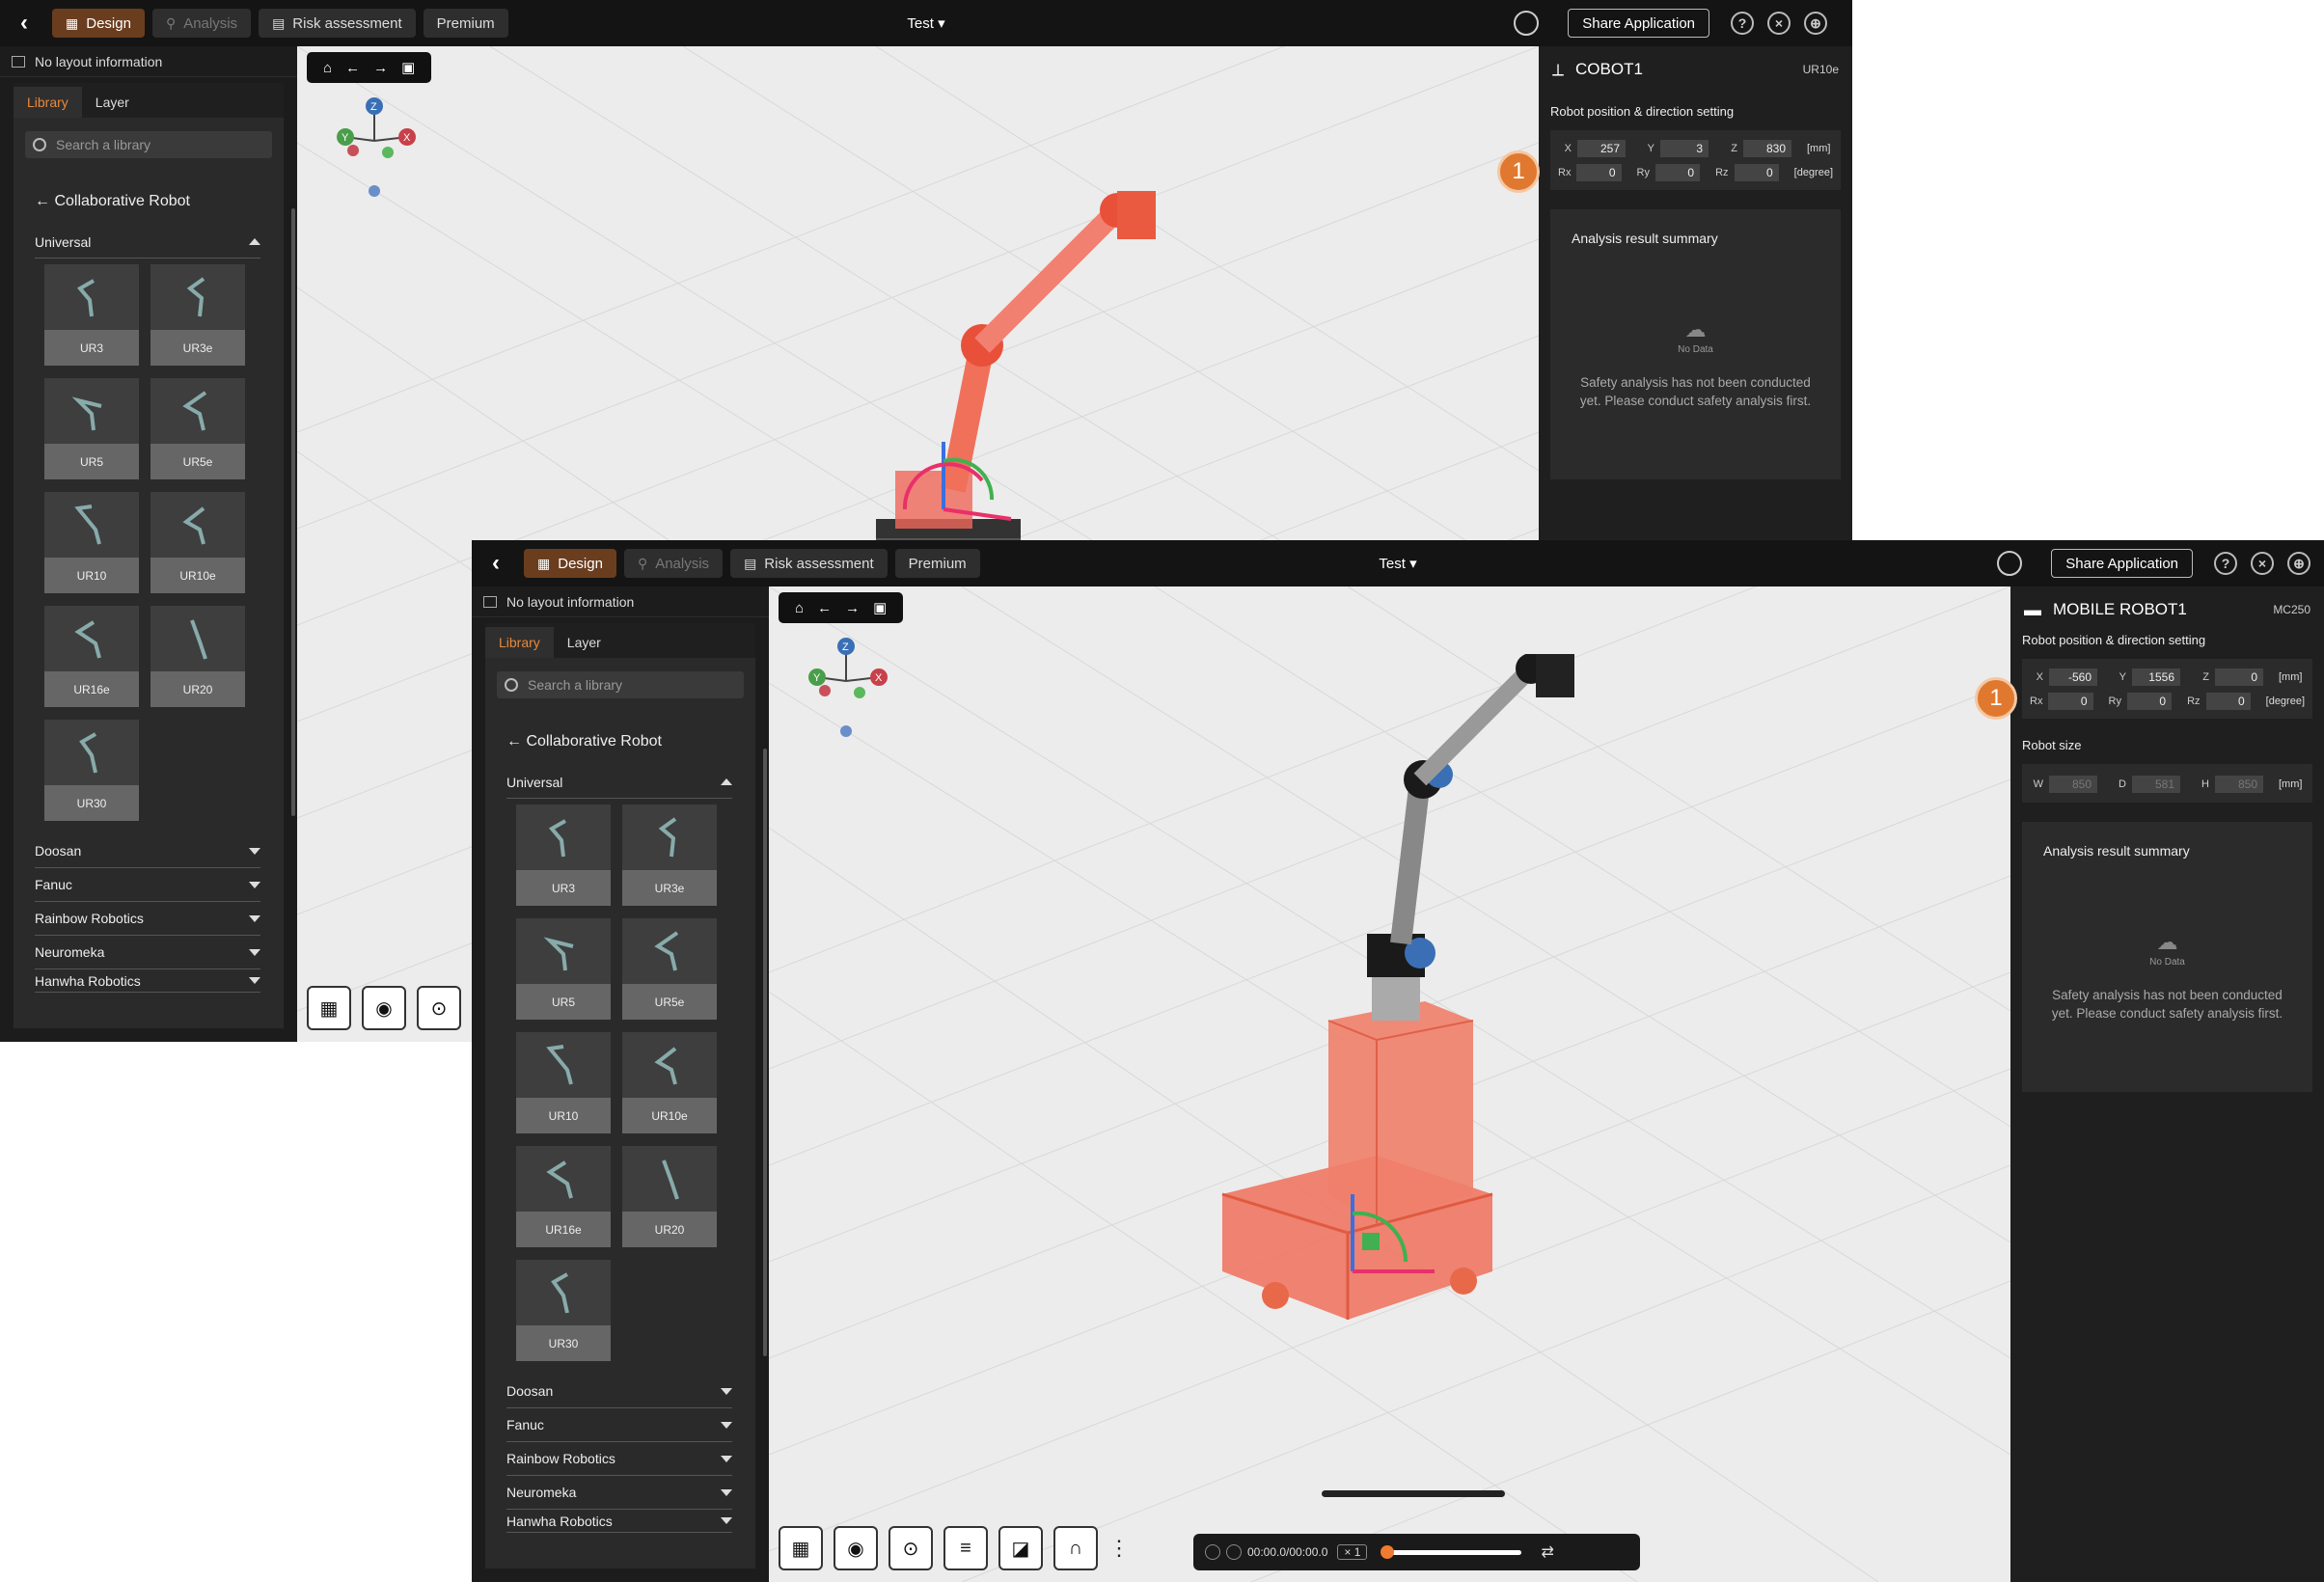 The height and width of the screenshot is (1582, 2324). I want to click on robot-card: UR10, so click(563, 1082).